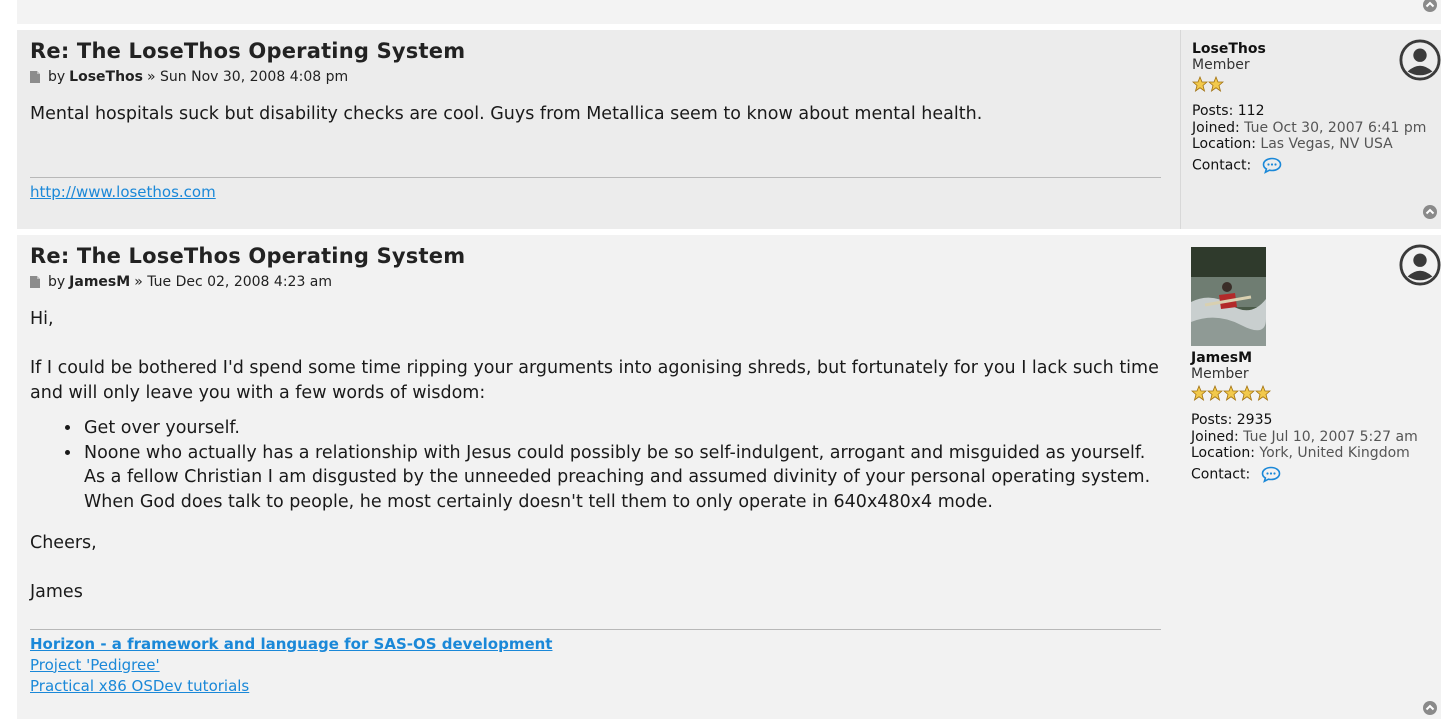 This screenshot has height=719, width=1456. Describe the element at coordinates (1330, 436) in the screenshot. I see `joined-date: Tue Jul 10, 2007 5:27 am` at that location.